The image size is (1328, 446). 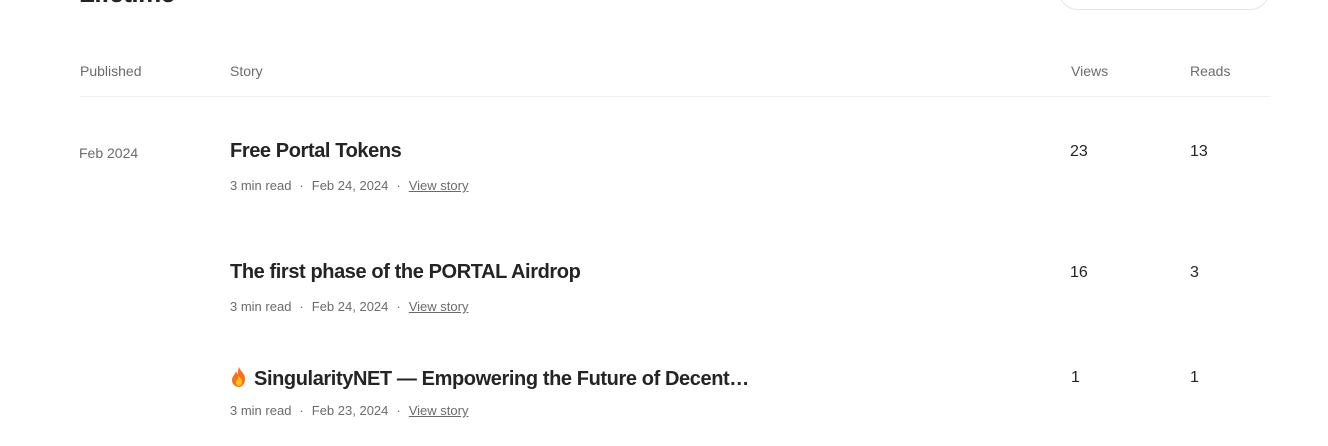 What do you see at coordinates (316, 151) in the screenshot?
I see `story-title: Free Portal Tokens` at bounding box center [316, 151].